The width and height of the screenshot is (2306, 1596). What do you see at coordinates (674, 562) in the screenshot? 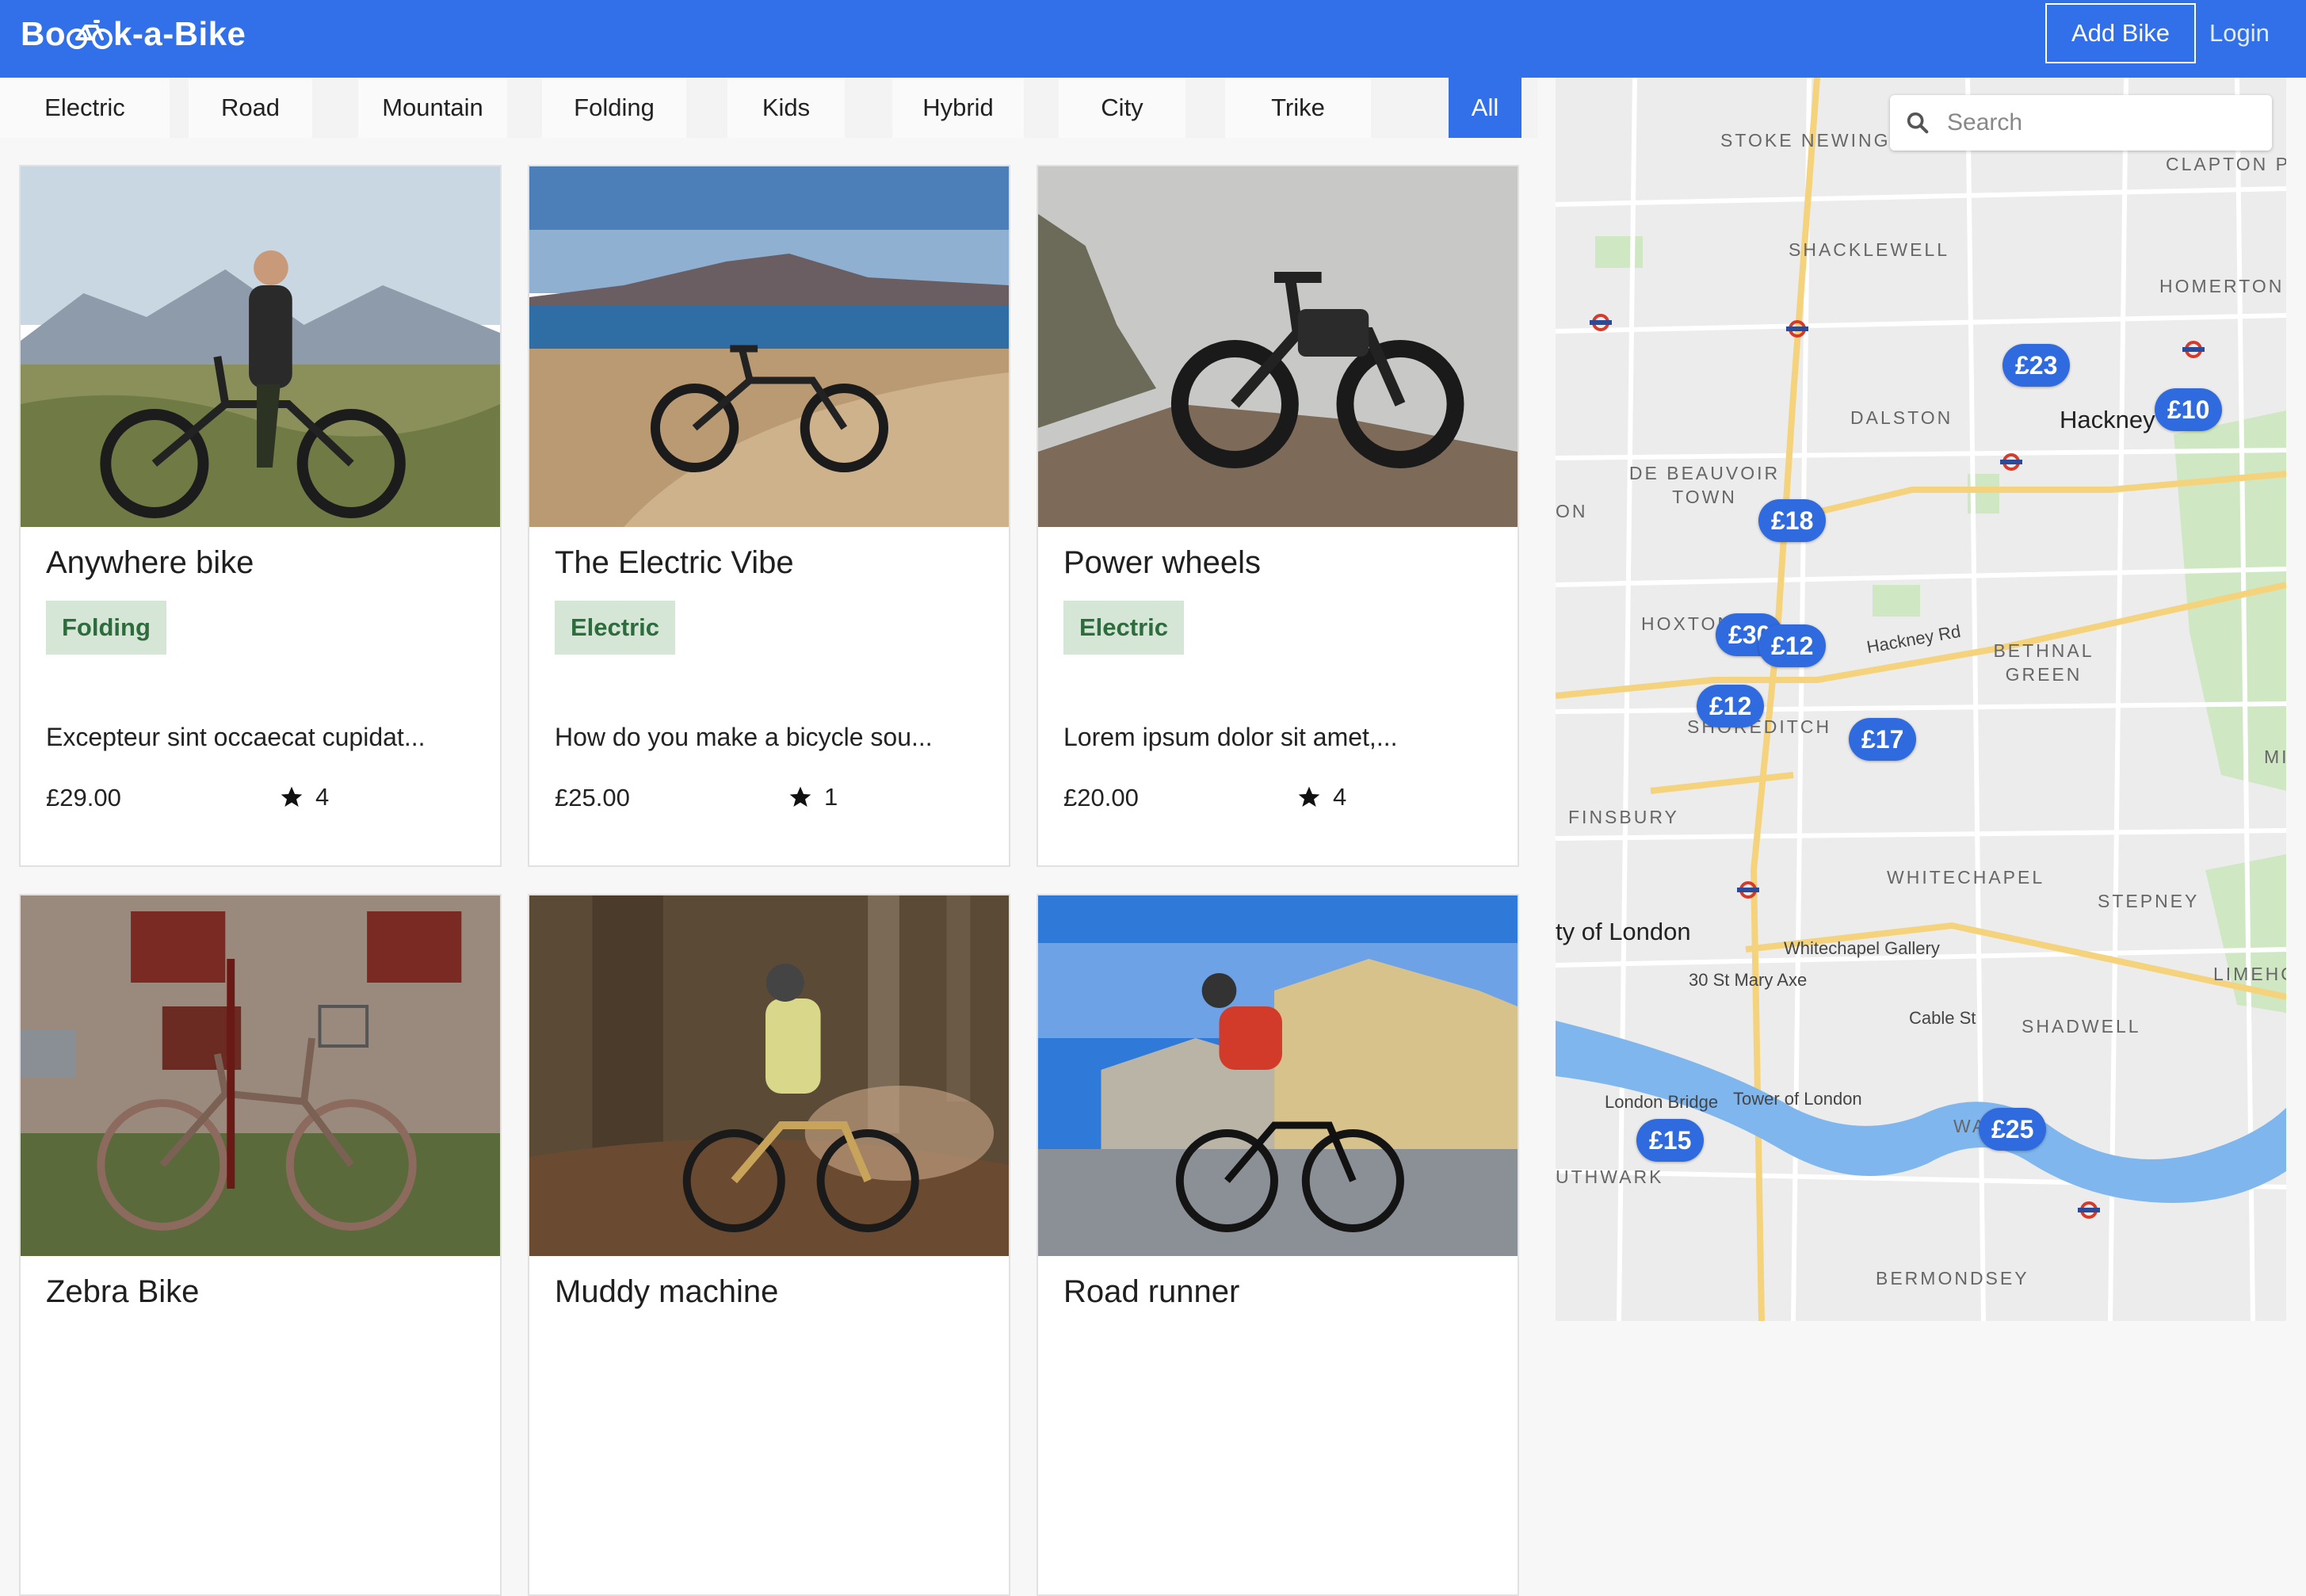
I see `listing-title: The Electric Vibe` at bounding box center [674, 562].